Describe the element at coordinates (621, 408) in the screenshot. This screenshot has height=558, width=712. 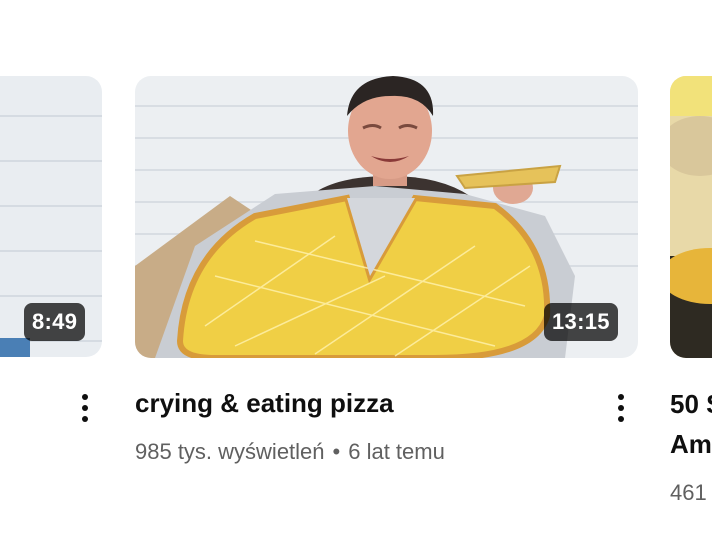
I see `more-options-button` at that location.